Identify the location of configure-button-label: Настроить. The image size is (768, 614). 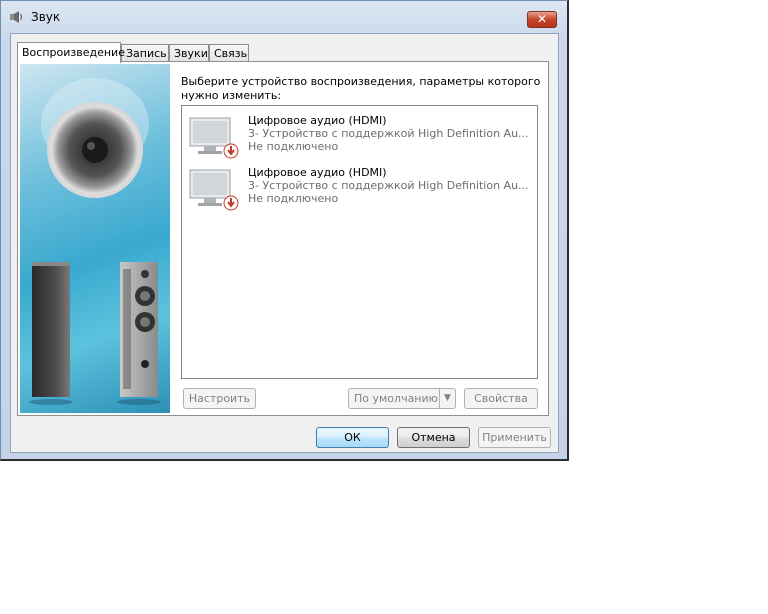
(219, 398).